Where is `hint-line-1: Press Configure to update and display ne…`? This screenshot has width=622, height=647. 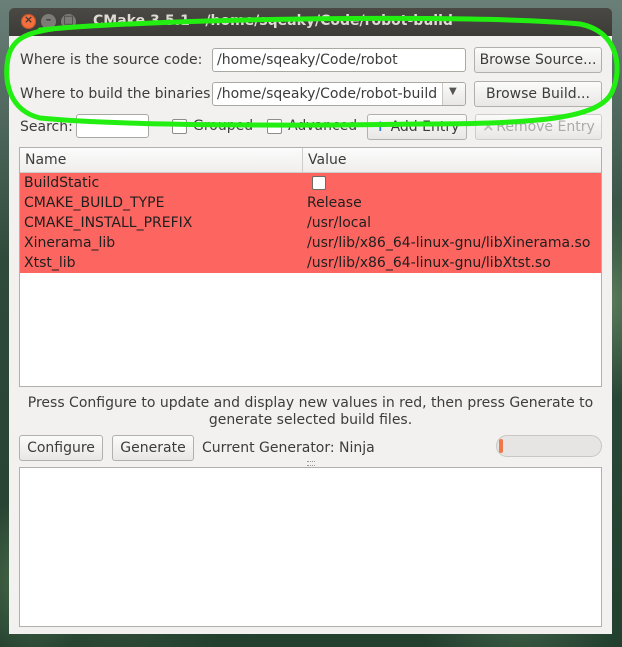 hint-line-1: Press Configure to update and display ne… is located at coordinates (310, 403).